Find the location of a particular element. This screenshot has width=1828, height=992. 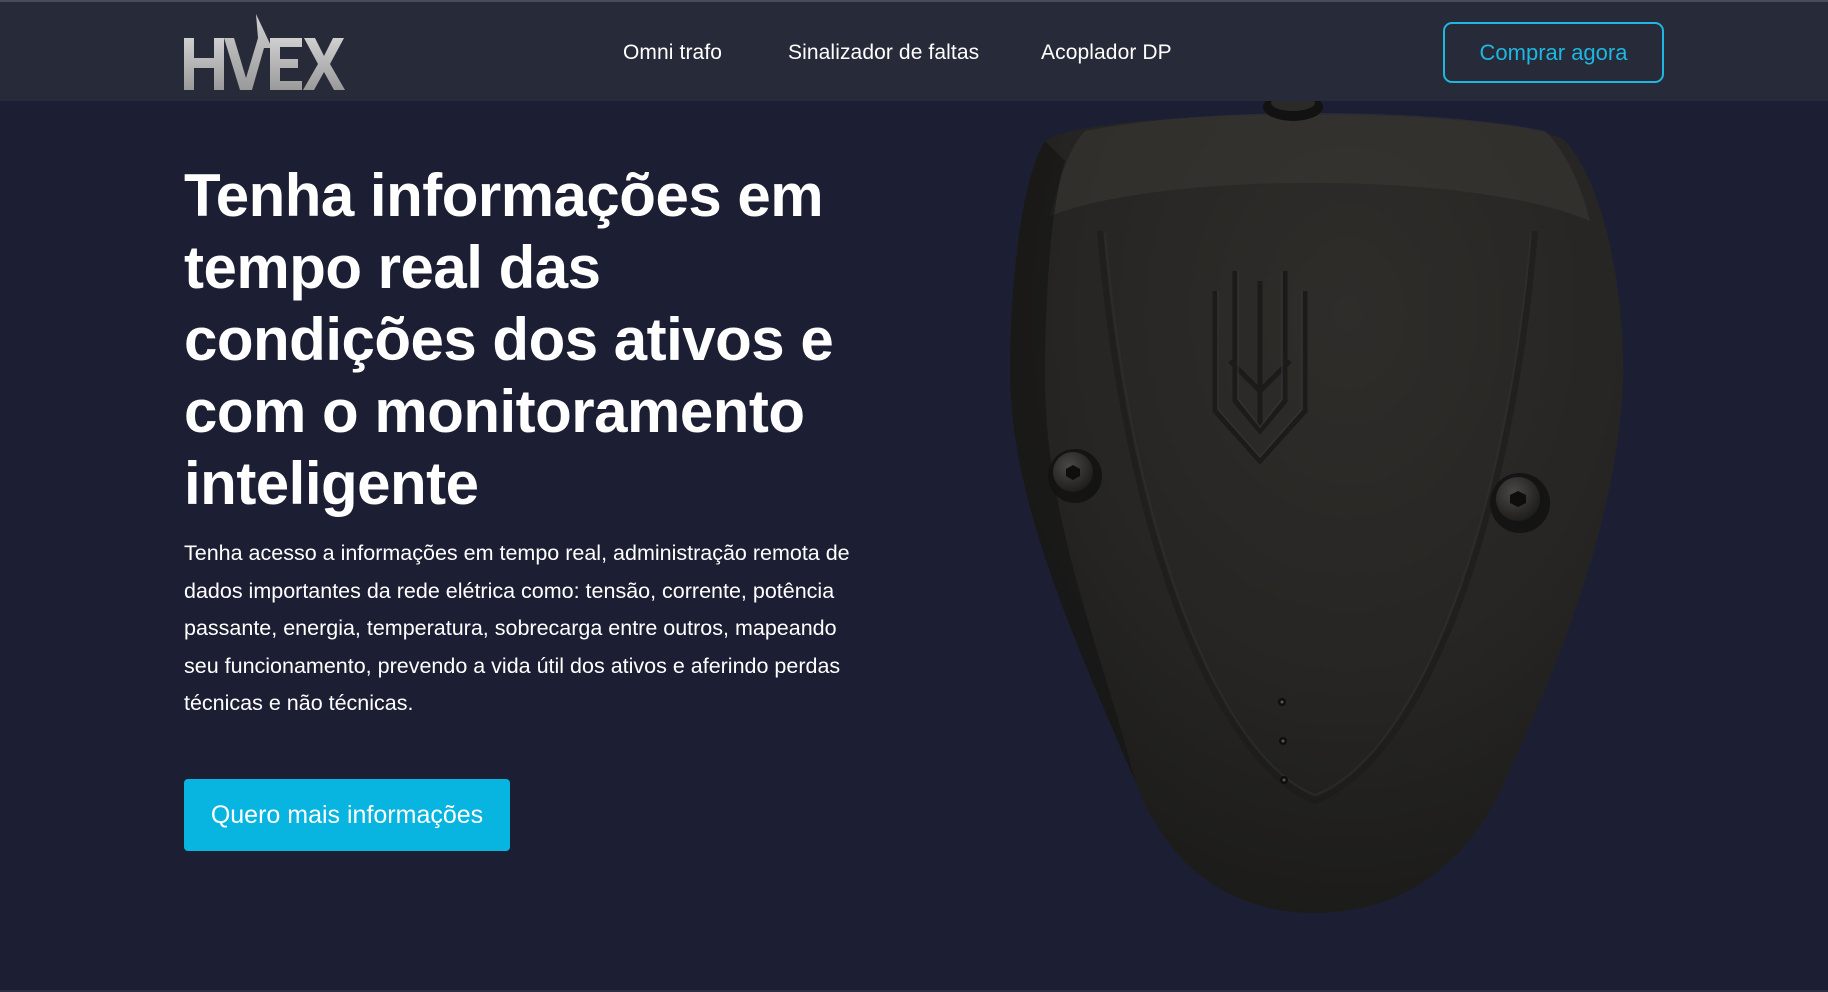

hvex-logo-icon is located at coordinates (264, 52).